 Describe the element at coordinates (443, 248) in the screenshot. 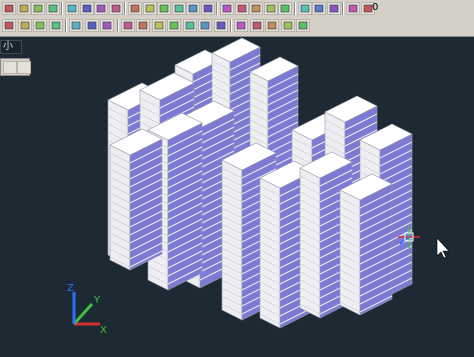

I see `mouse-cursor-icon` at that location.